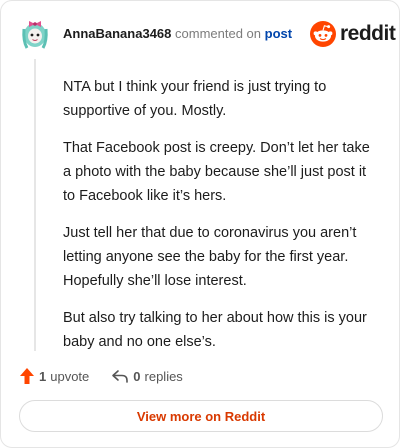  I want to click on upvote-arrow-icon, so click(27, 376).